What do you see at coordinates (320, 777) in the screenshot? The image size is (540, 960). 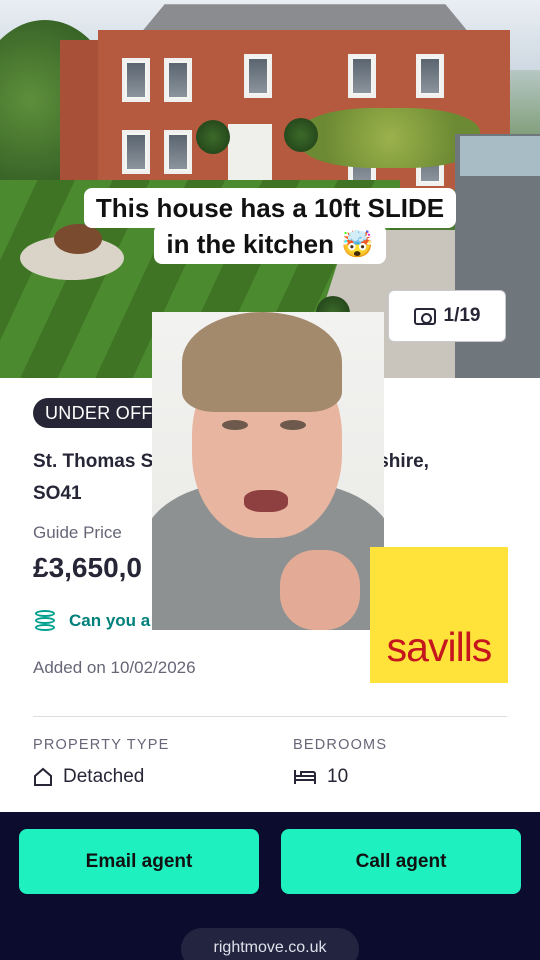 I see `bedrooms-value: 10` at bounding box center [320, 777].